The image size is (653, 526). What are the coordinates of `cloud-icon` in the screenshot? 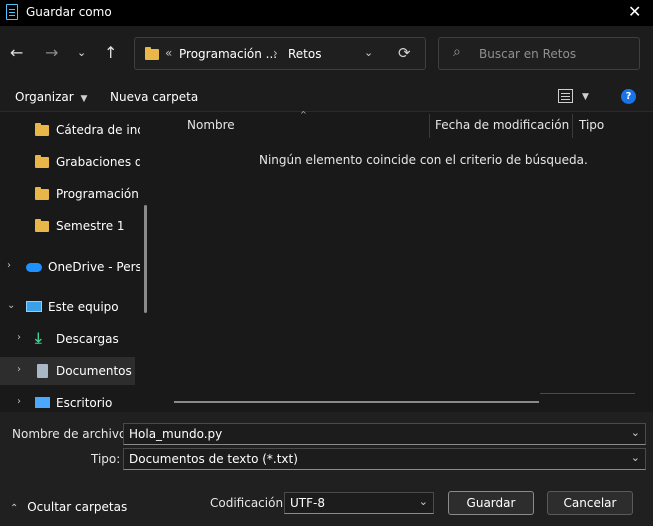 It's located at (34, 267).